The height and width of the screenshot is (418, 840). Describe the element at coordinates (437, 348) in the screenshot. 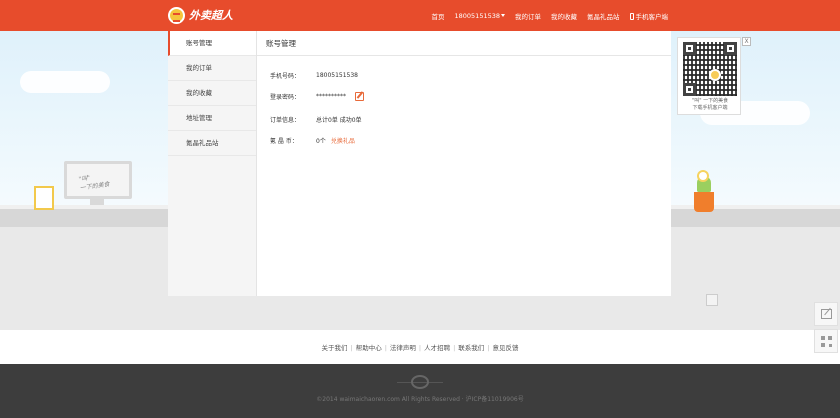

I see `footer-link-careers: 人才招聘` at that location.